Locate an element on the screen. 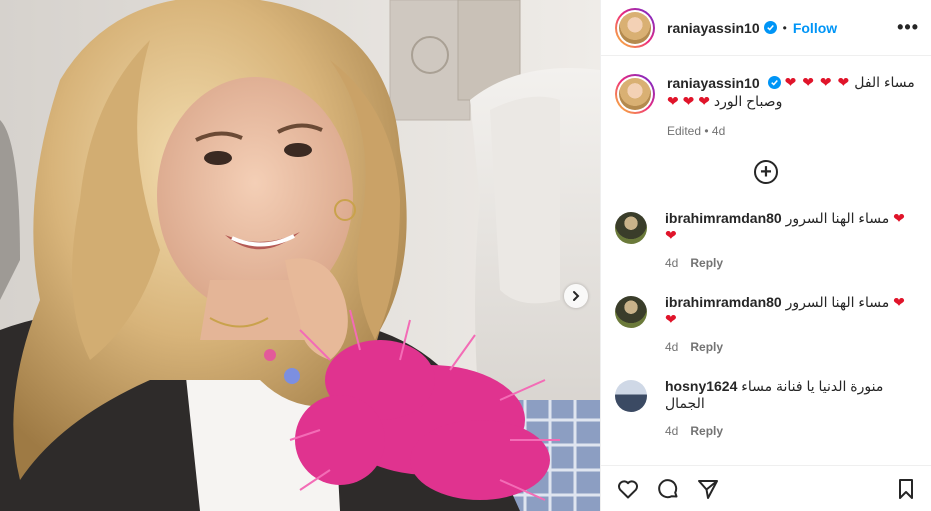 The image size is (931, 511). caption-age: 4d is located at coordinates (718, 131).